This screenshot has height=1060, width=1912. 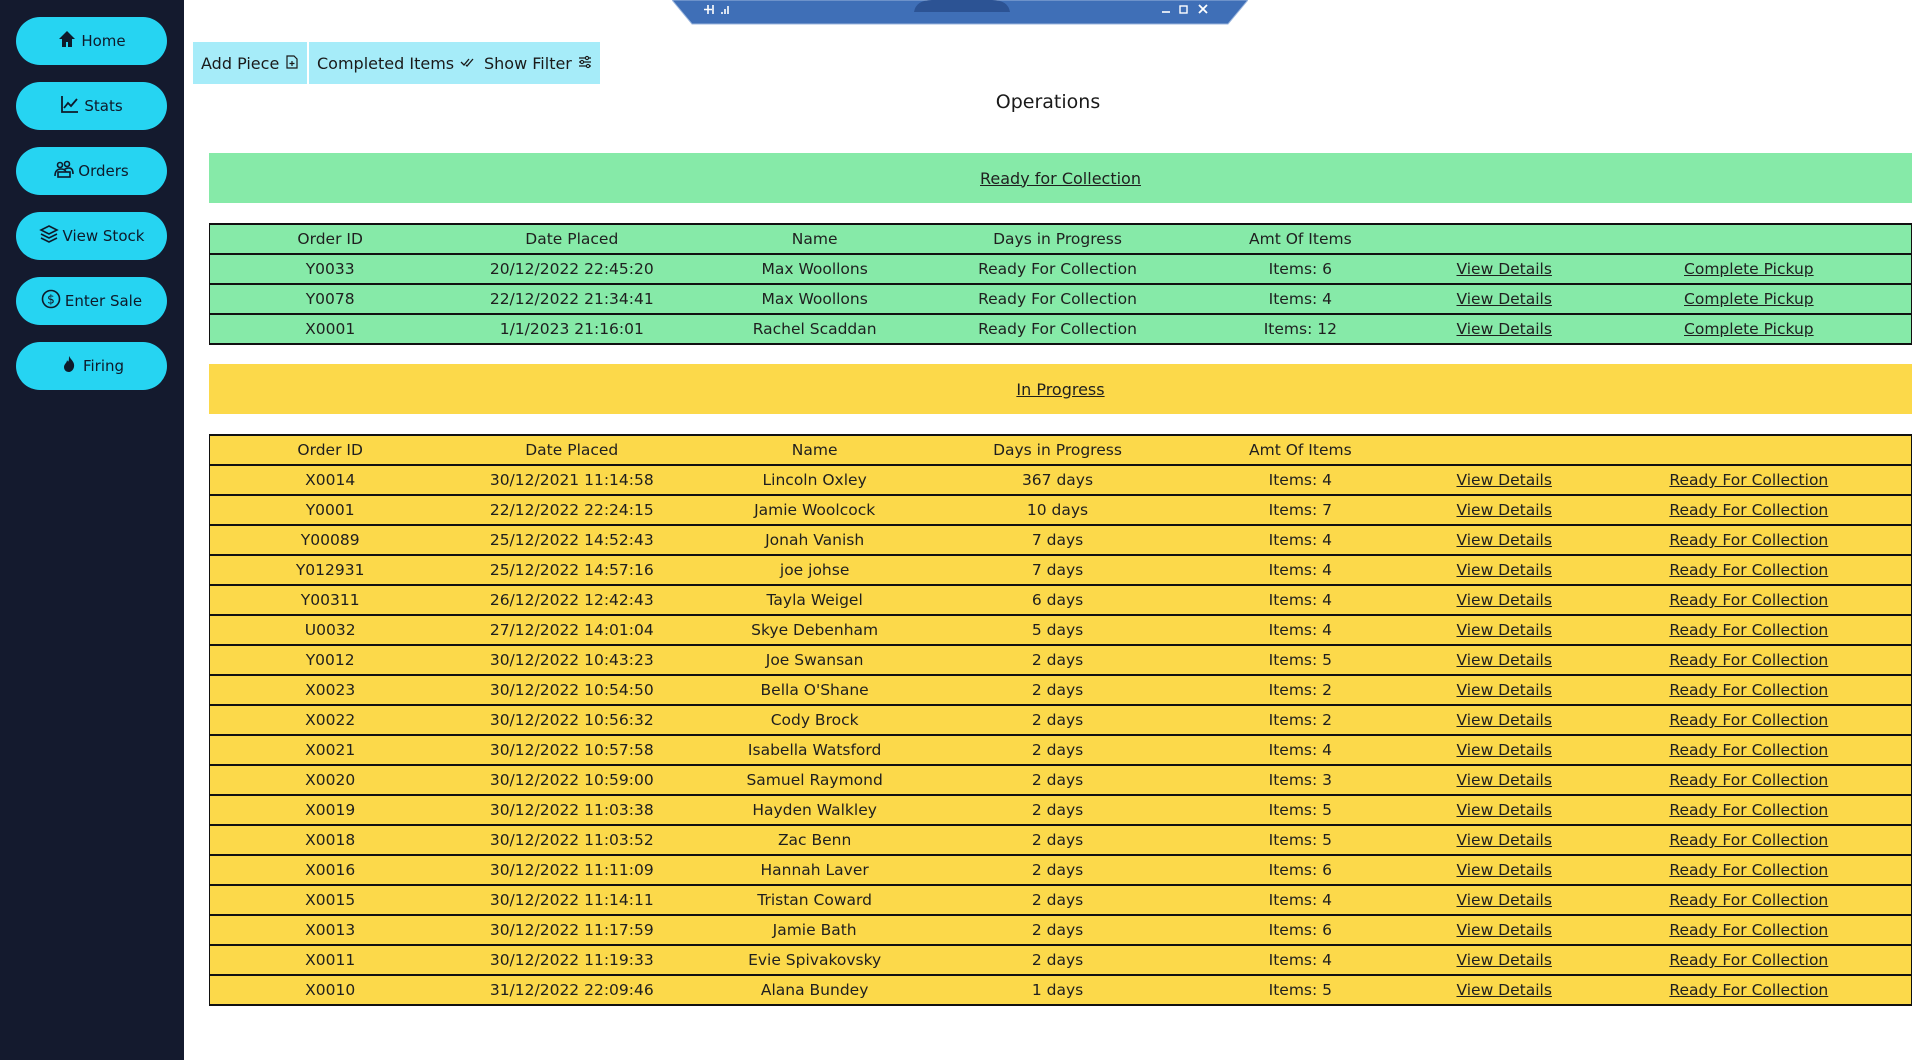 What do you see at coordinates (815, 630) in the screenshot?
I see `name-cell: Skye Debenham` at bounding box center [815, 630].